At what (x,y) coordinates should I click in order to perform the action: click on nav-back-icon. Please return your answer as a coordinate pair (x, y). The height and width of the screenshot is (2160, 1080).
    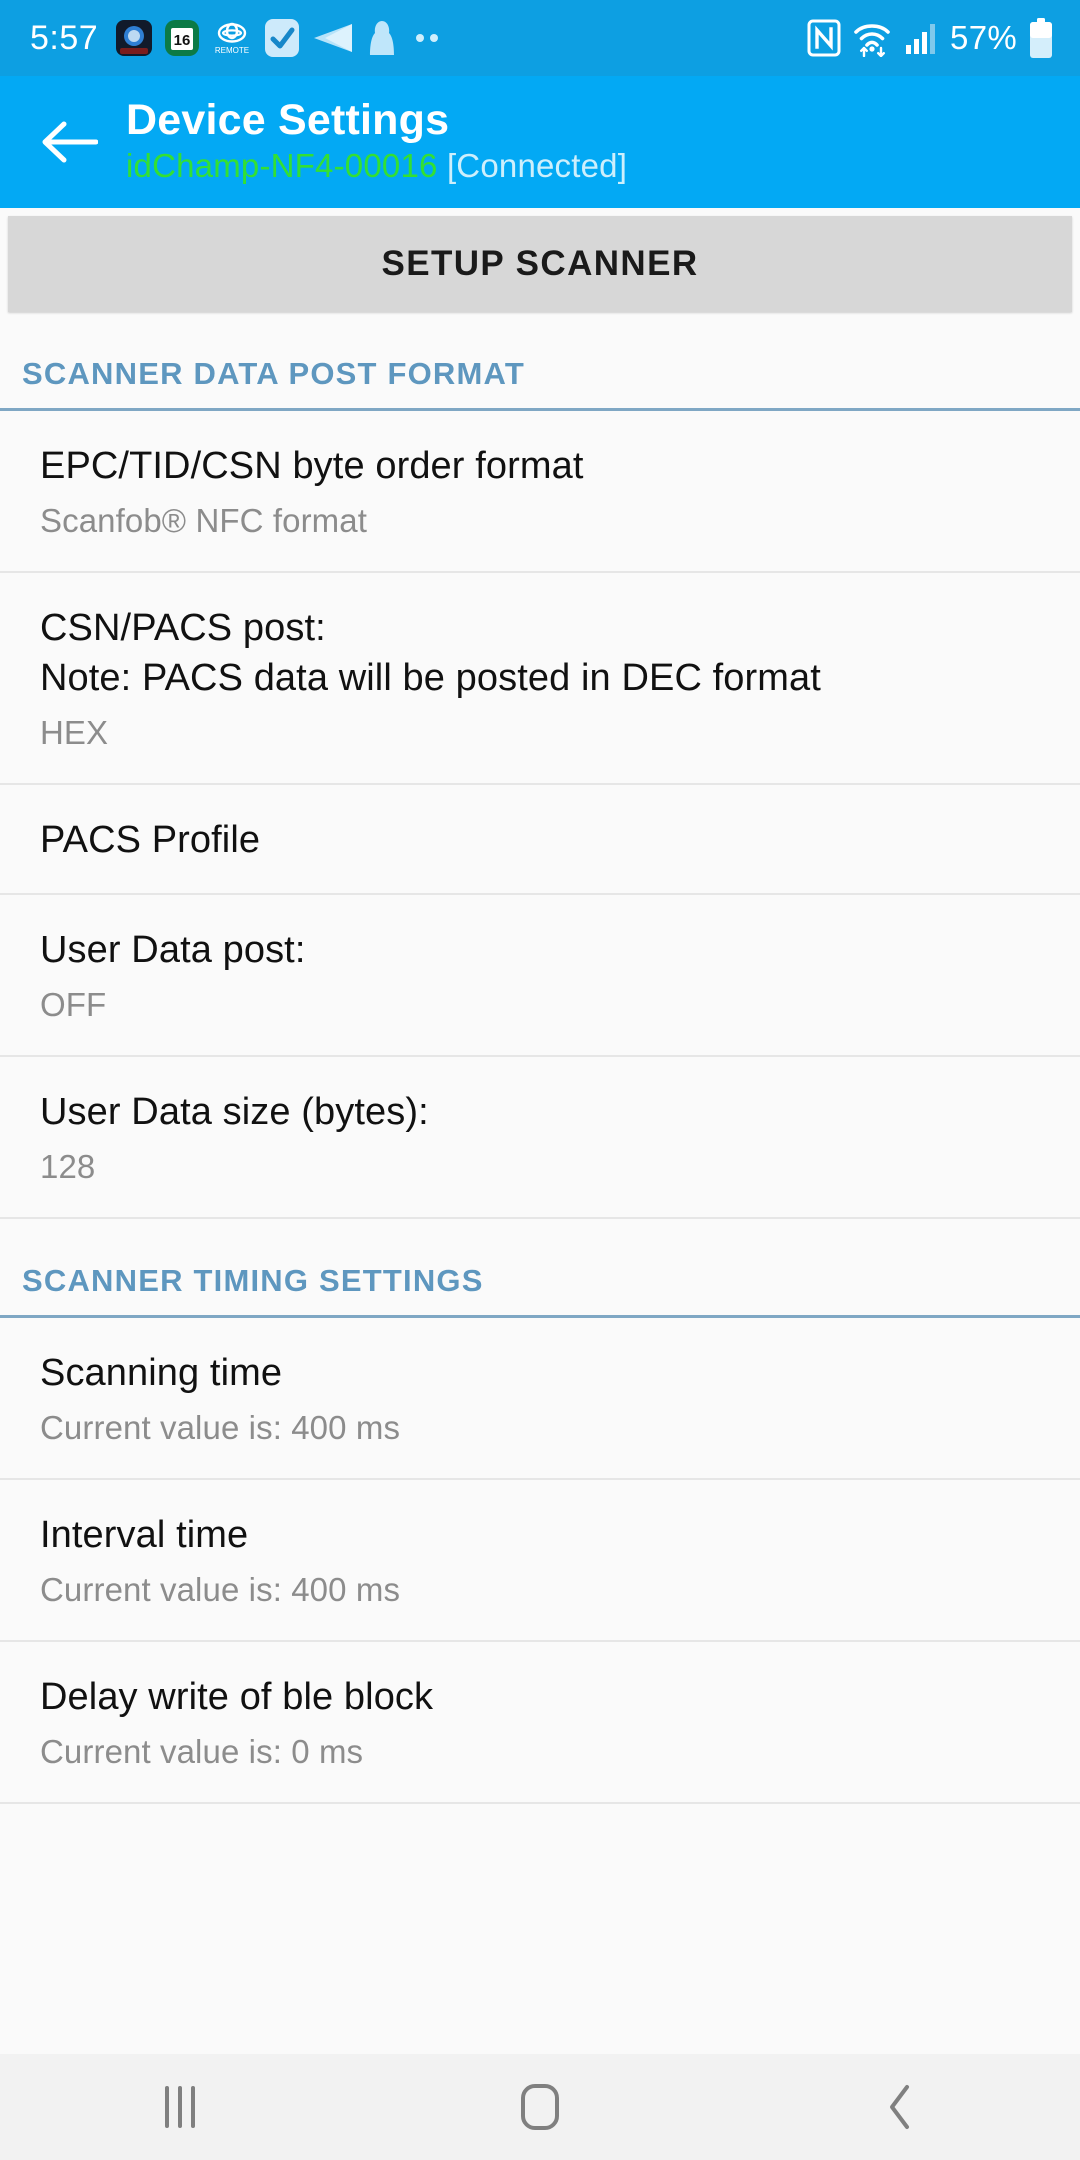
    Looking at the image, I should click on (899, 2107).